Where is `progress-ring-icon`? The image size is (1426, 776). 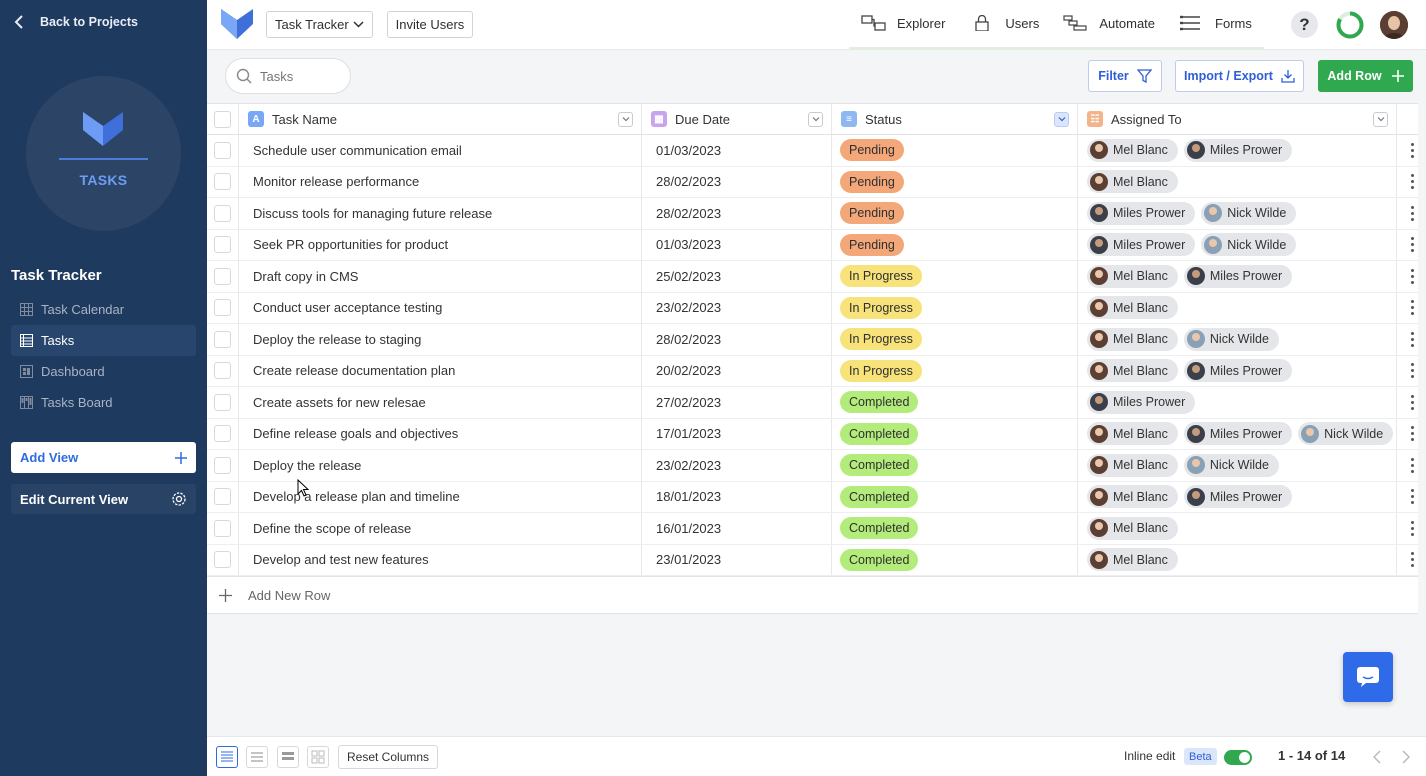 progress-ring-icon is located at coordinates (1350, 25).